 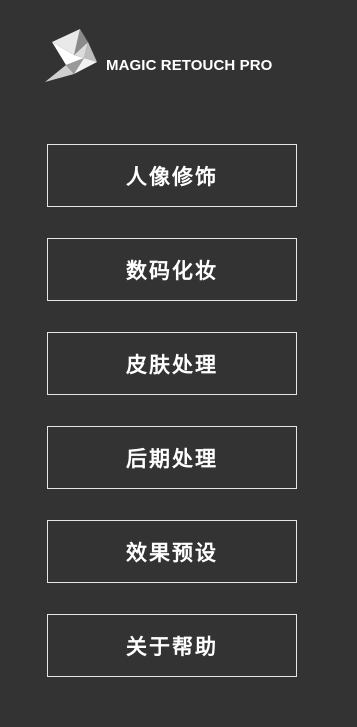 I want to click on digital-makeup-button: 数码化妆, so click(x=172, y=269).